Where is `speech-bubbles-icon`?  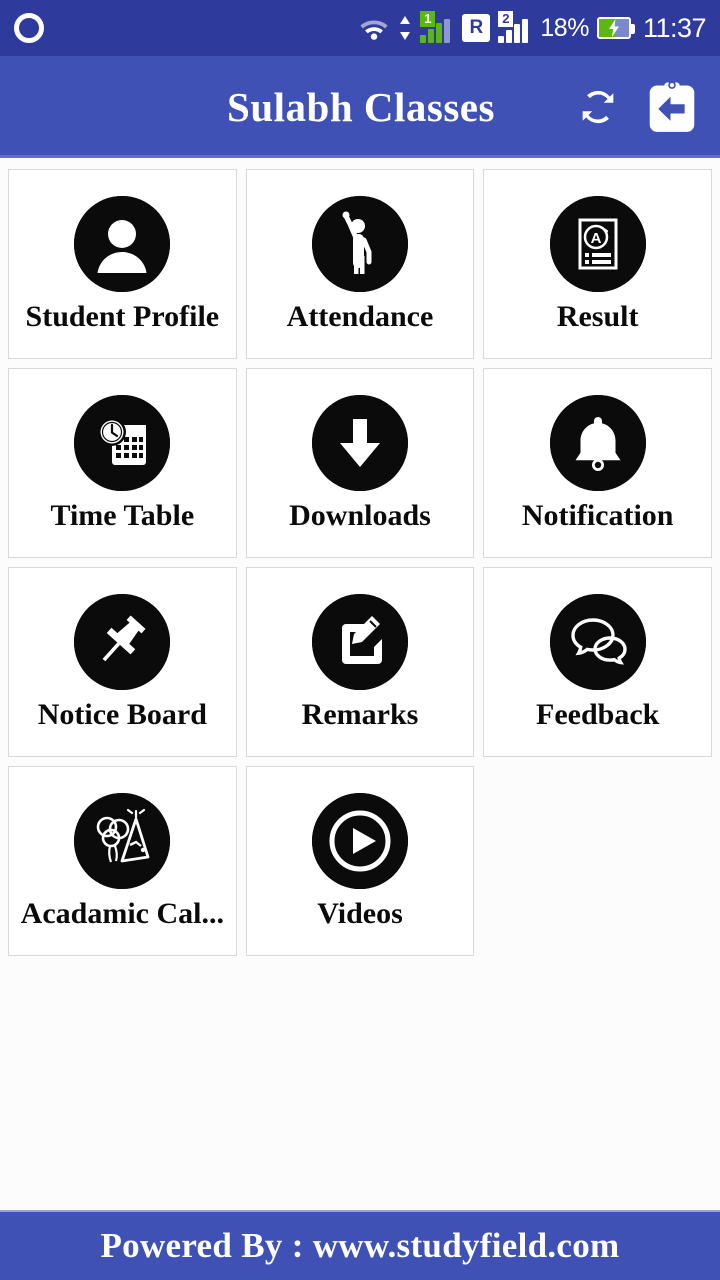 speech-bubbles-icon is located at coordinates (597, 642).